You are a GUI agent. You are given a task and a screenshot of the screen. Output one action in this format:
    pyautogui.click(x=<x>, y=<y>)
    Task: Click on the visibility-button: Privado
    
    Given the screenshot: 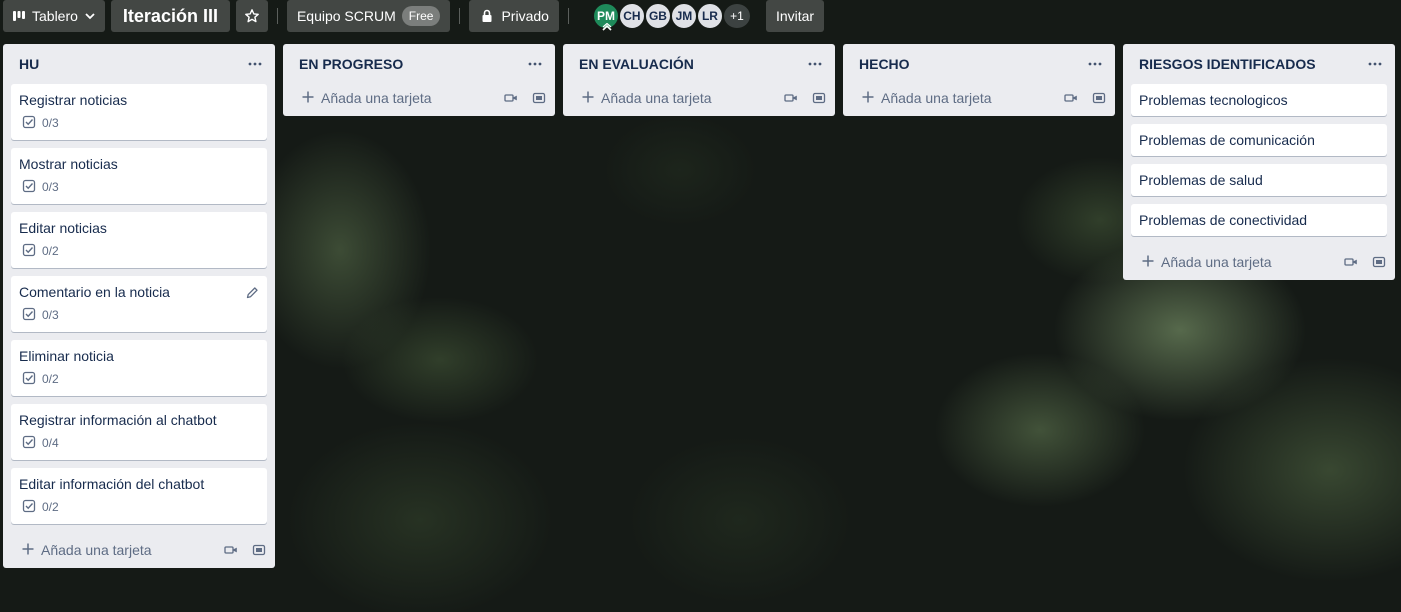 What is the action you would take?
    pyautogui.click(x=514, y=16)
    